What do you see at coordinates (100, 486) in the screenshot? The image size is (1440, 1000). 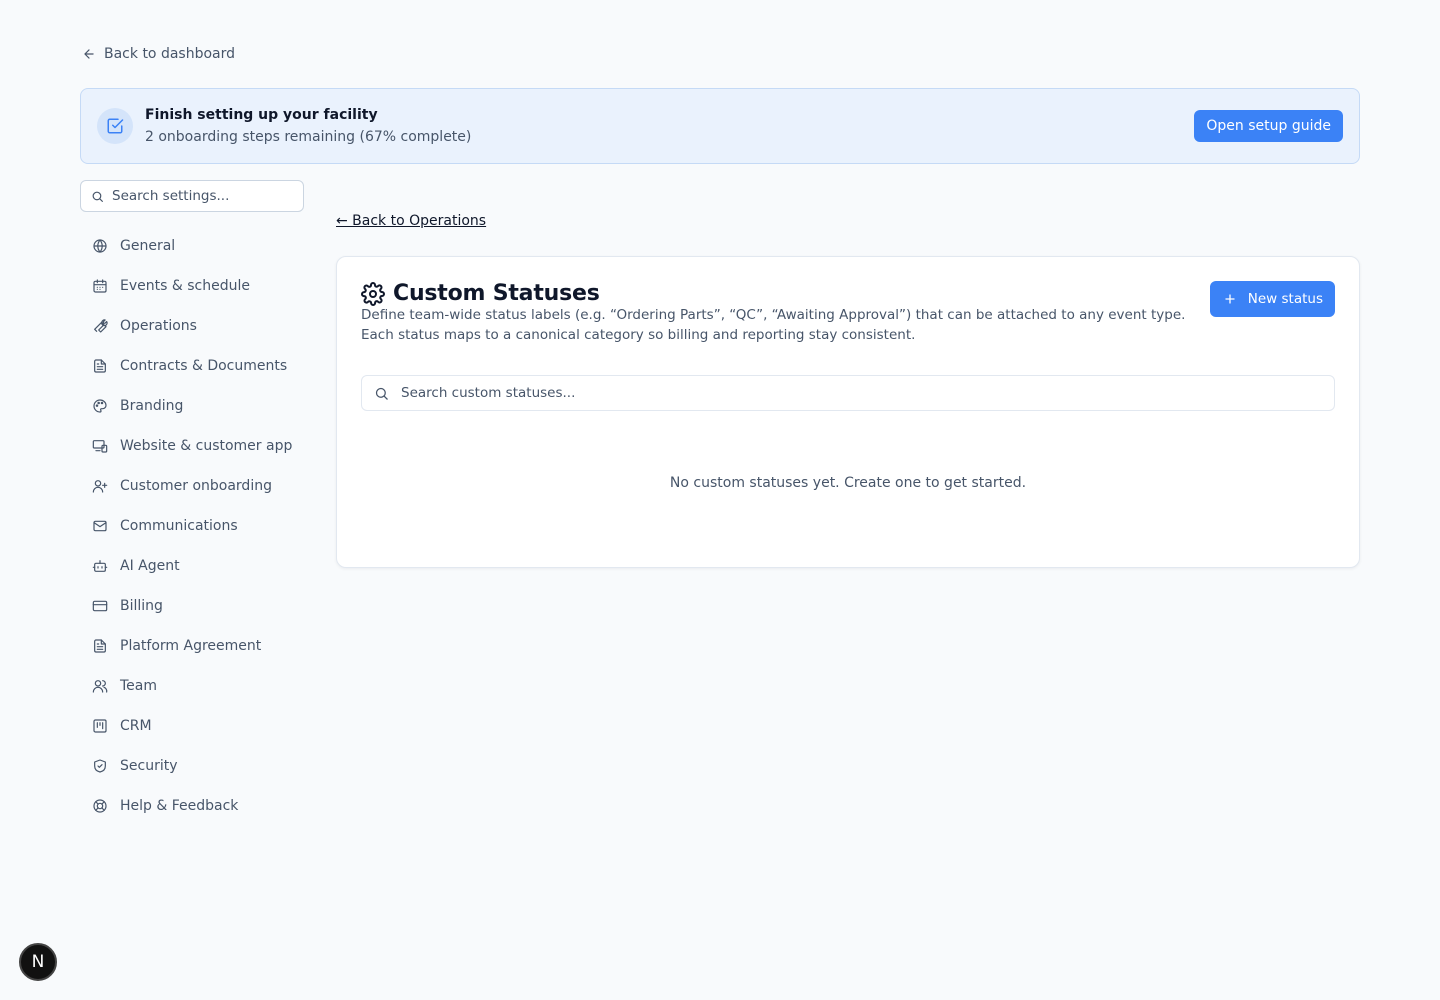 I see `user-plus-icon` at bounding box center [100, 486].